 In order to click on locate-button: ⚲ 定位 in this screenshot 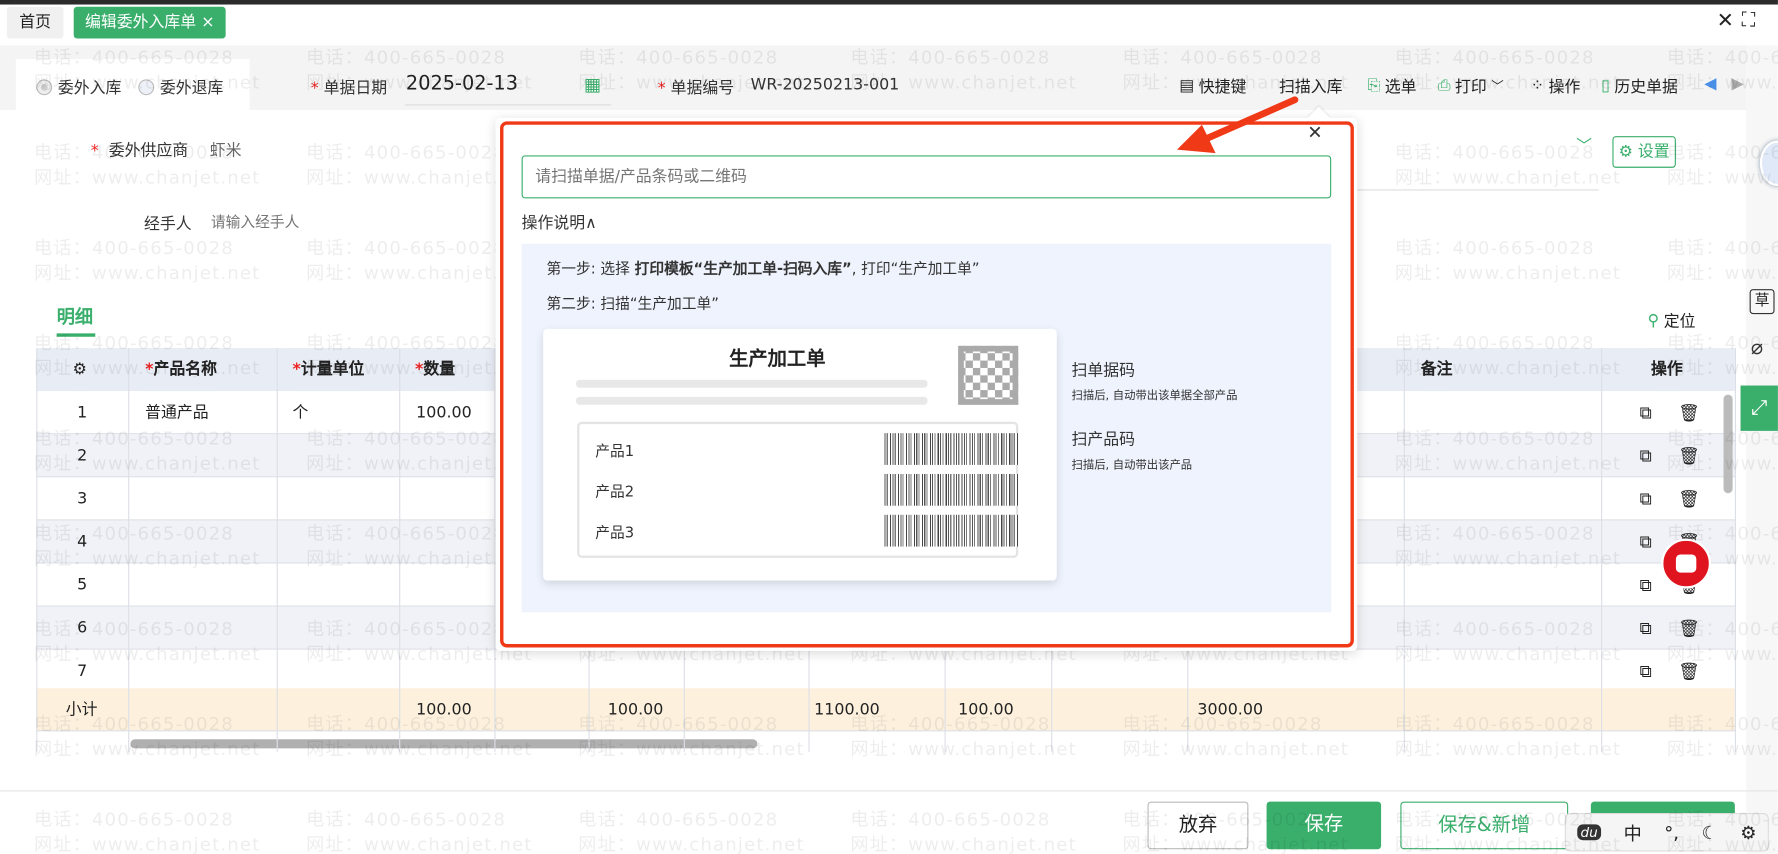, I will do `click(1672, 321)`.